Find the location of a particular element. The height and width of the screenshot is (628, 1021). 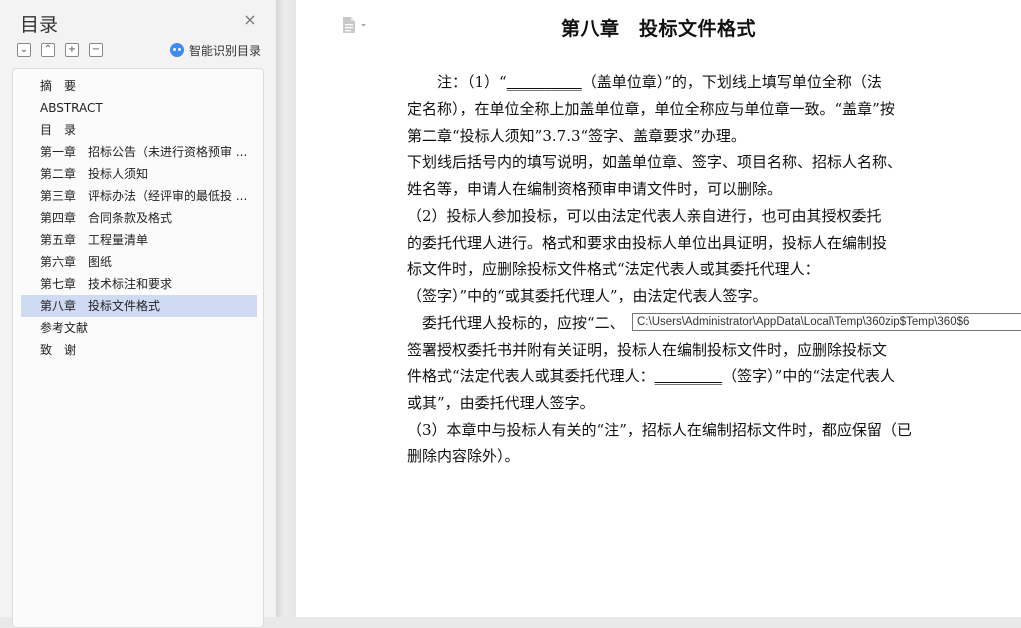

close-icon: × is located at coordinates (250, 20).